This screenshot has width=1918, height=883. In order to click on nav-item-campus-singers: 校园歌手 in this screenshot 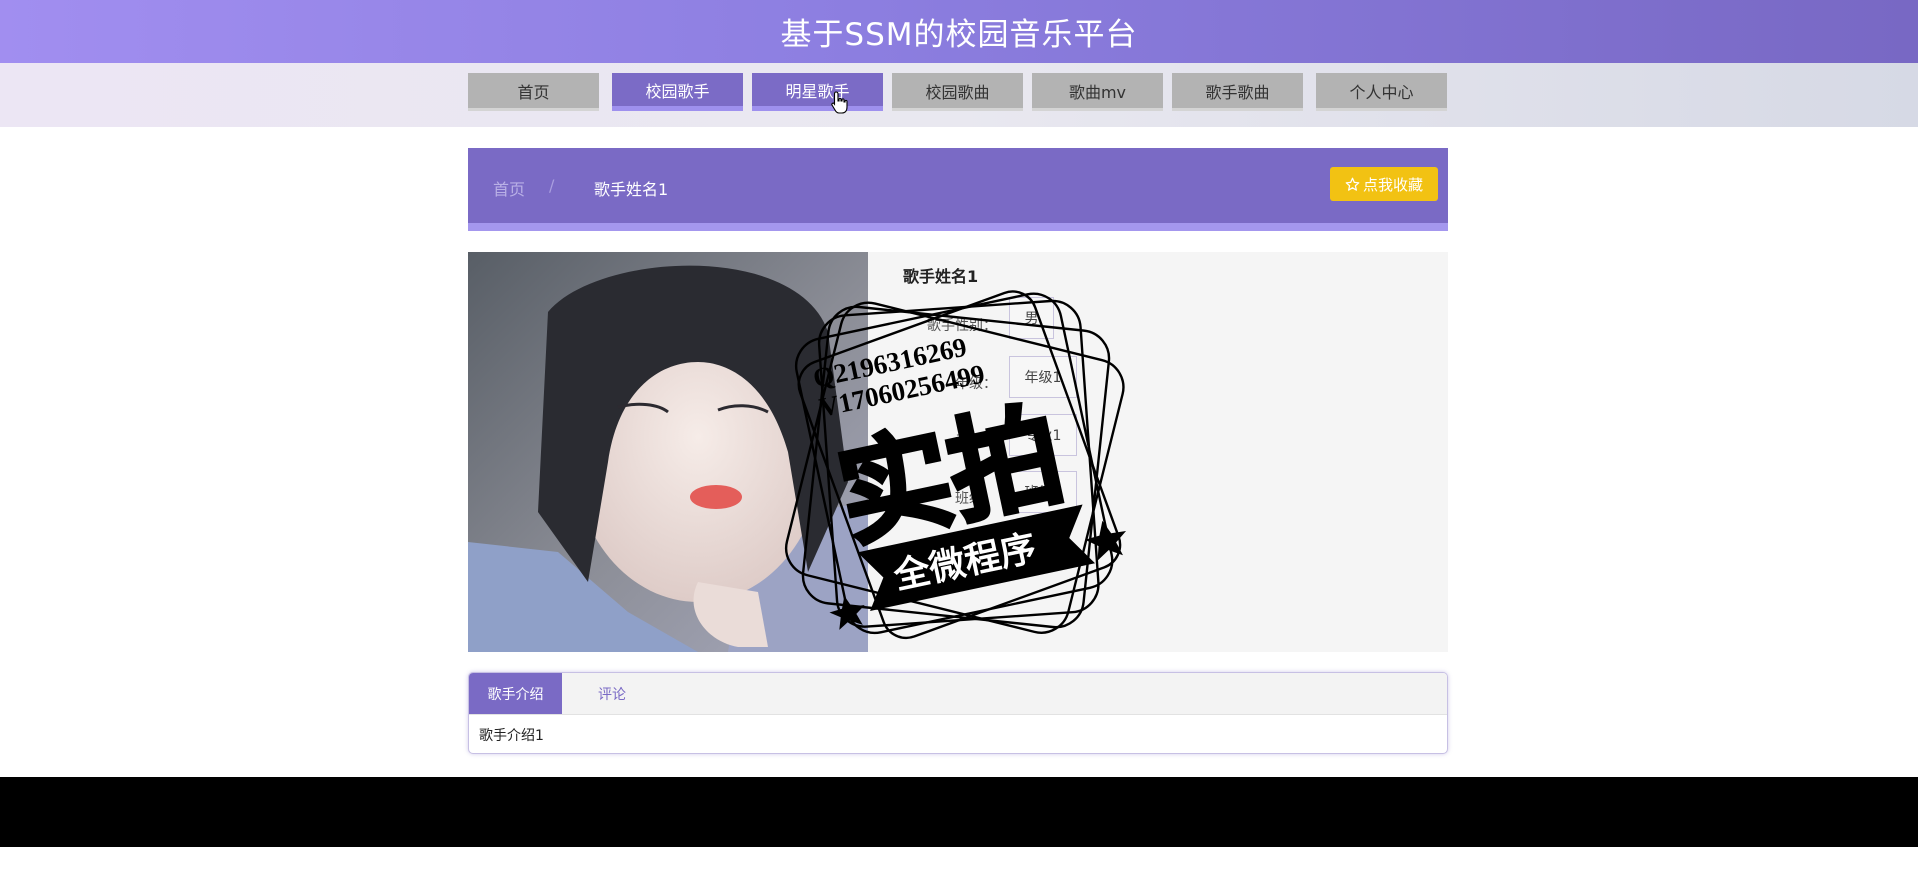, I will do `click(677, 92)`.